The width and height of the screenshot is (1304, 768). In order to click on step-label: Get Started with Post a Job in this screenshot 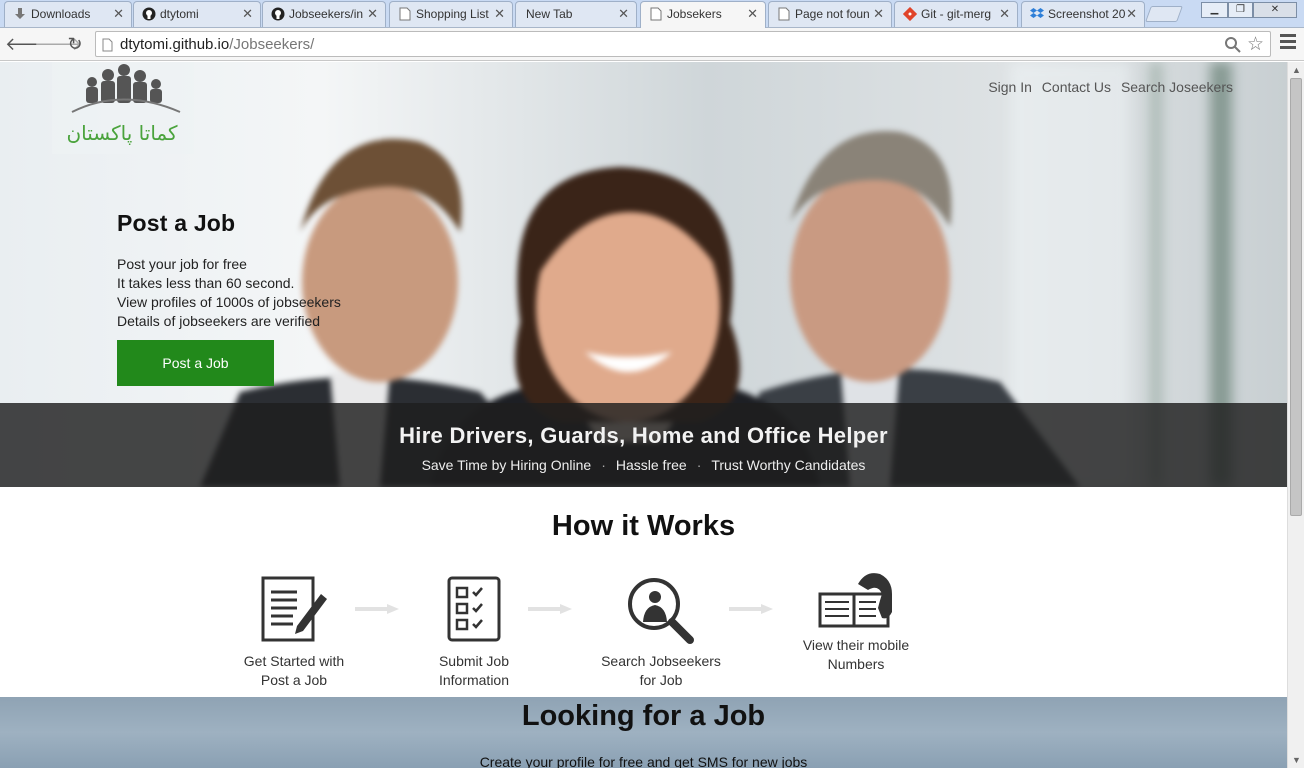, I will do `click(294, 670)`.